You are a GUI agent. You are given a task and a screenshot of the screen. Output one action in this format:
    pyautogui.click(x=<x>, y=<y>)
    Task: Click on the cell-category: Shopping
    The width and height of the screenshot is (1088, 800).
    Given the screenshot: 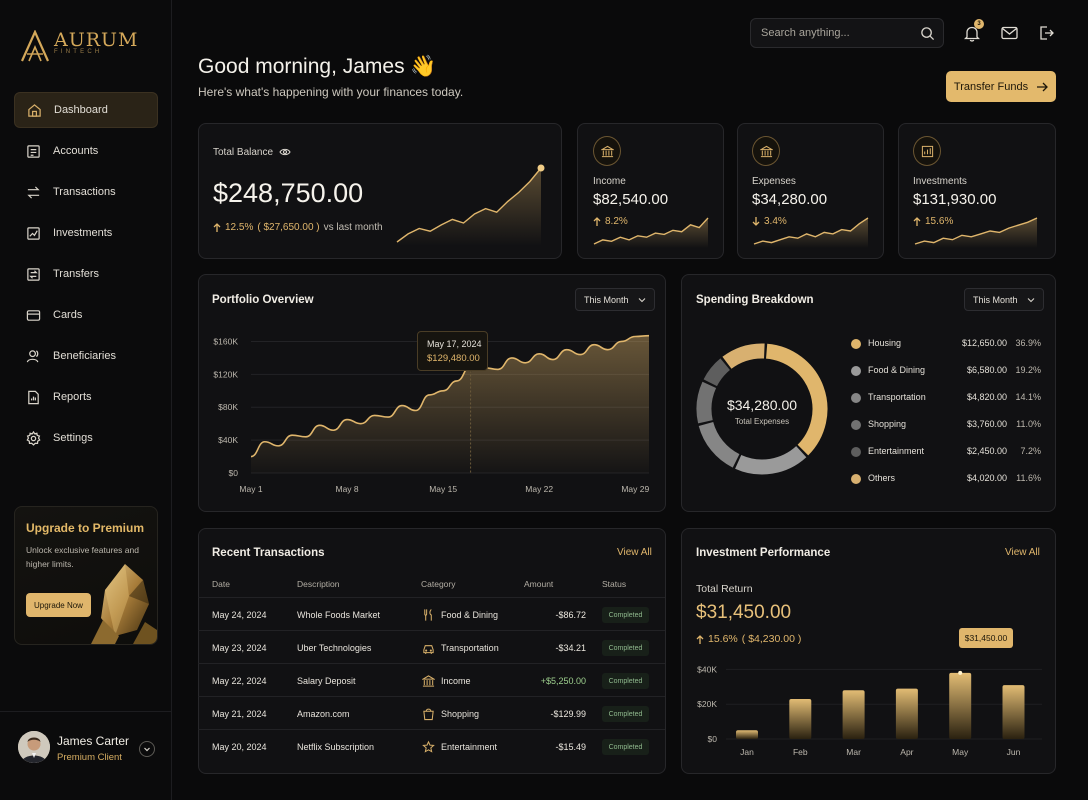 What is the action you would take?
    pyautogui.click(x=460, y=714)
    